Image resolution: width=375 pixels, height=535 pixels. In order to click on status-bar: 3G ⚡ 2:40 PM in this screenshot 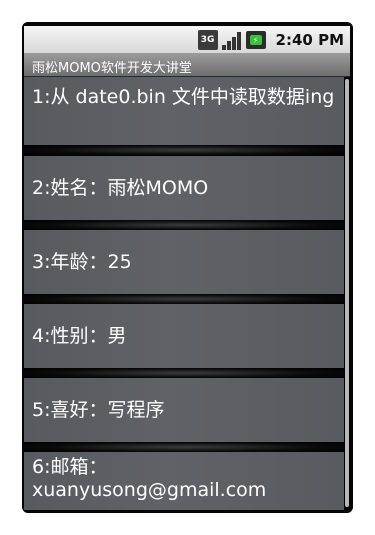, I will do `click(187, 40)`.